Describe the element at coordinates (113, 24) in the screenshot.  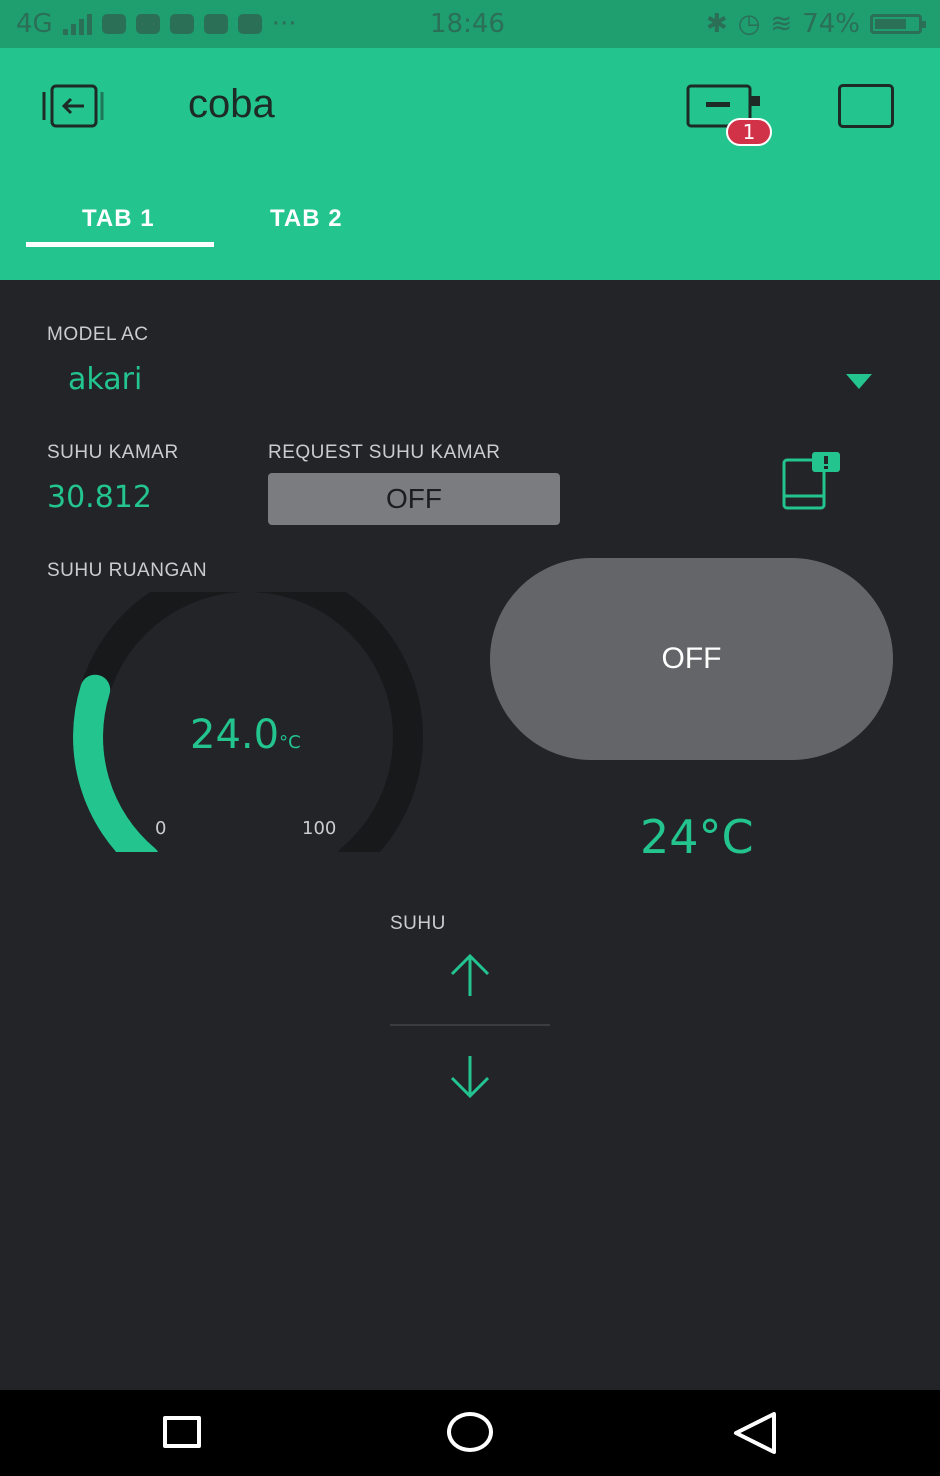
I see `youtube-icon` at that location.